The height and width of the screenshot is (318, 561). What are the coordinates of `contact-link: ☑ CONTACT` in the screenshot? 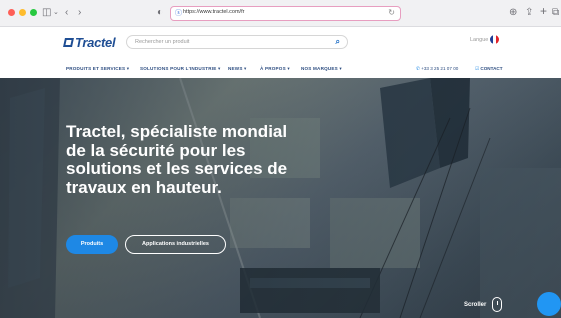 It's located at (489, 69).